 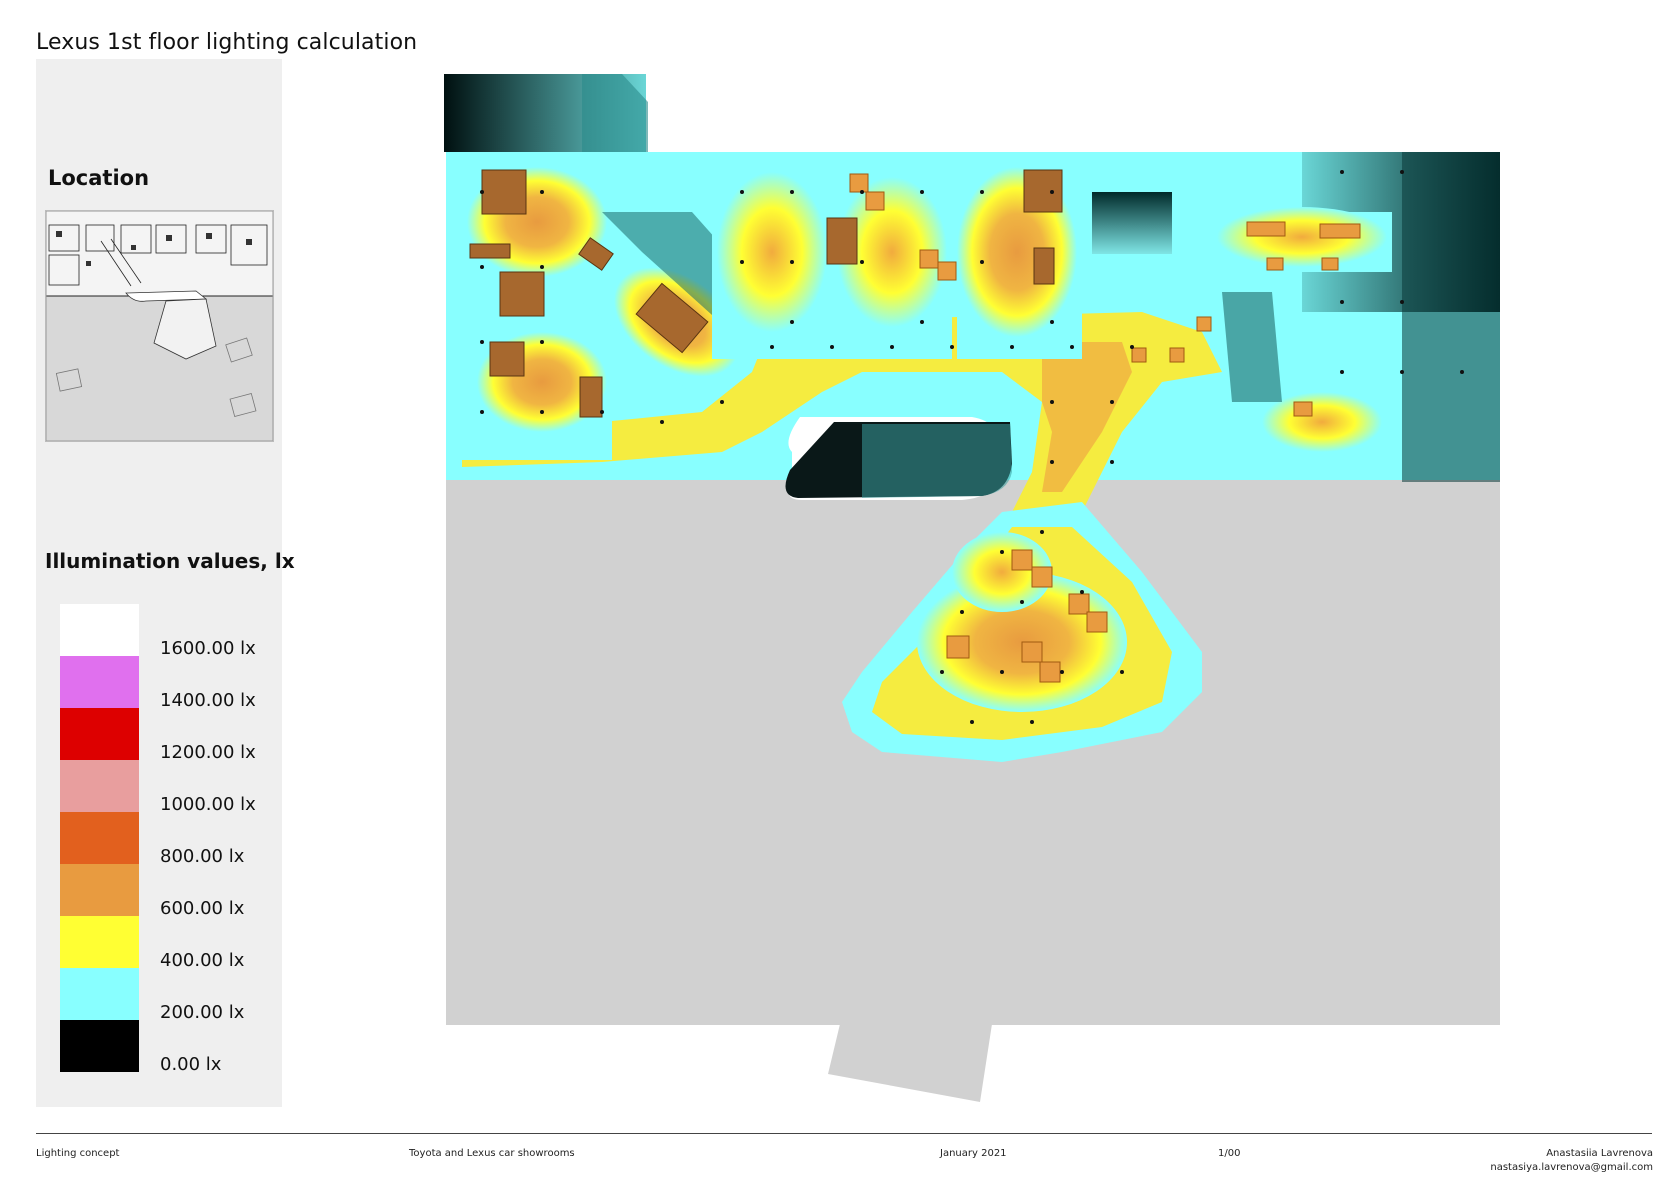 I want to click on legend-row: 600.00 lx, so click(x=170, y=891).